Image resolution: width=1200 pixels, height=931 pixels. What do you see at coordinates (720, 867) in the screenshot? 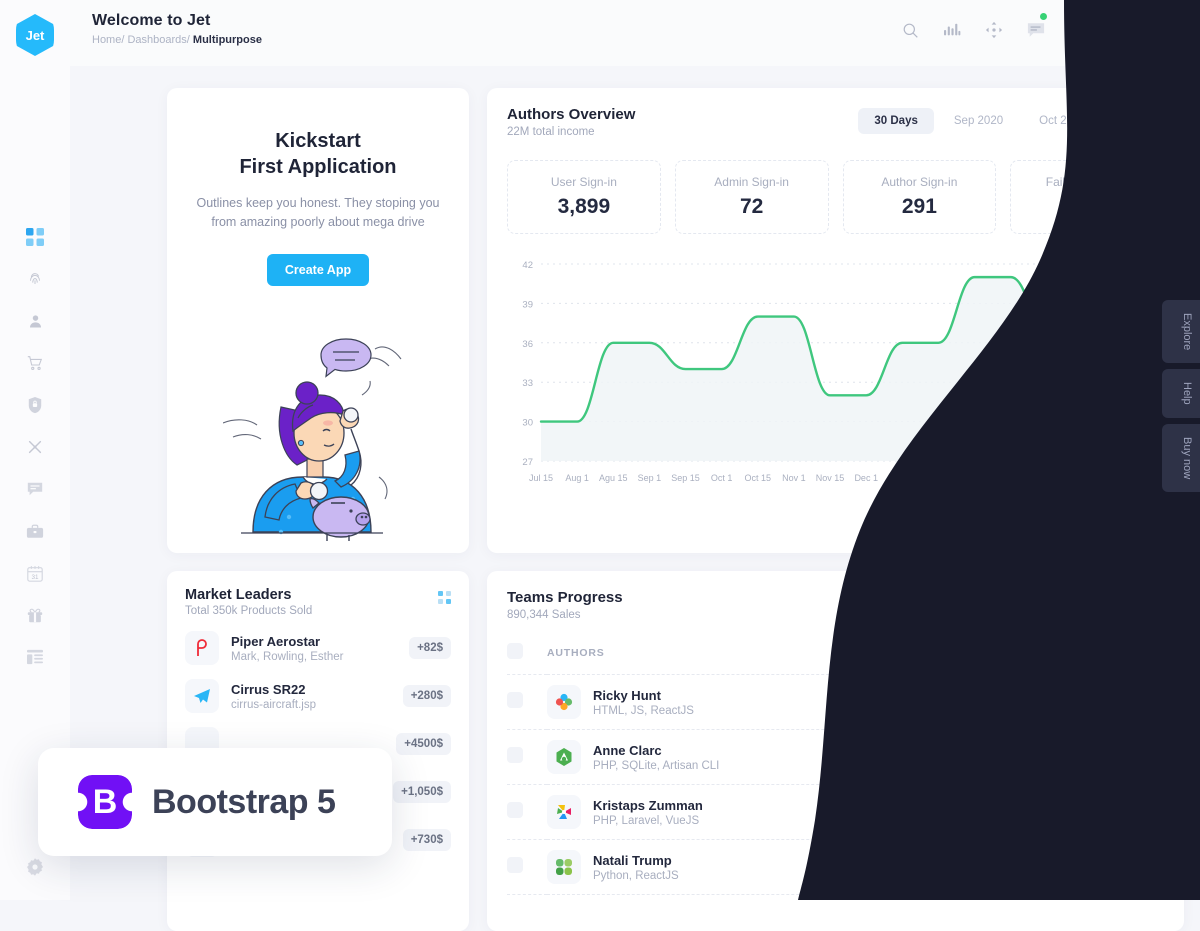
I see `author-cell: Natali Trump Python, ReactJS` at bounding box center [720, 867].